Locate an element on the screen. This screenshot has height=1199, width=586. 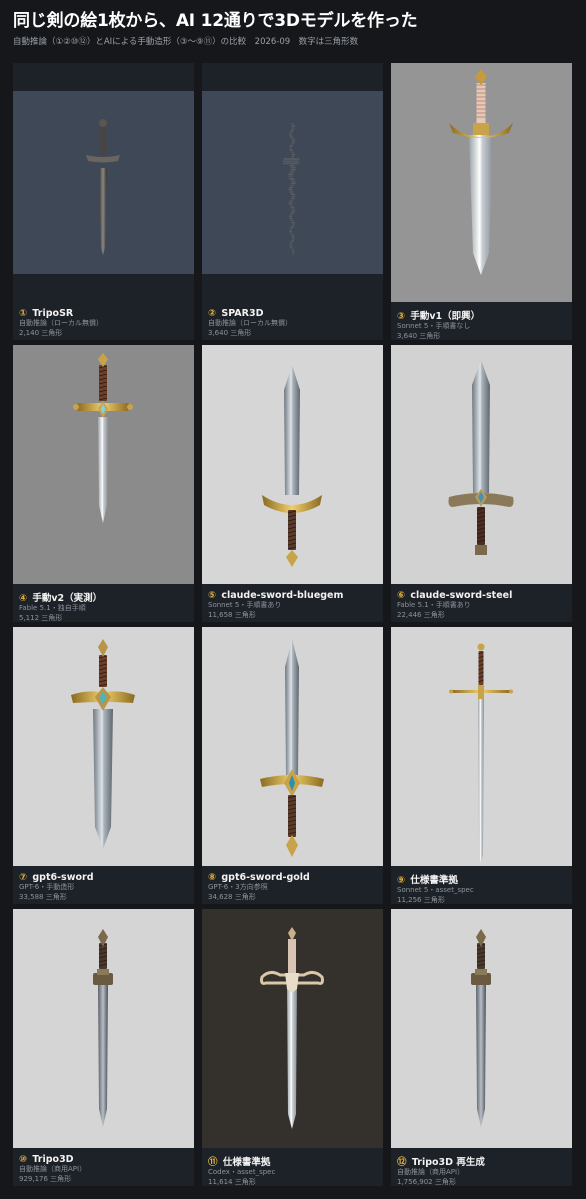
model-title: 手動v2（実測） is located at coordinates (67, 598).